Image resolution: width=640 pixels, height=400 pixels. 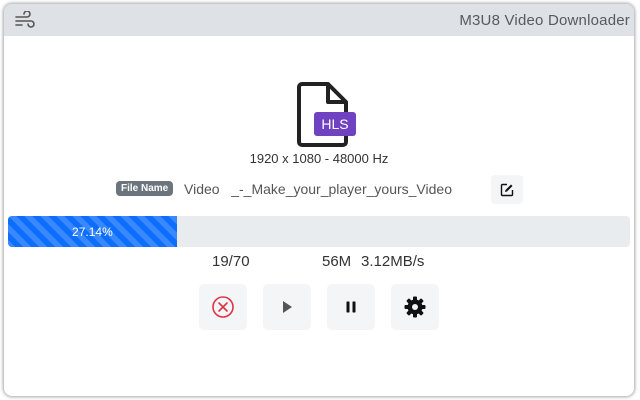 I want to click on pause-button, so click(x=351, y=307).